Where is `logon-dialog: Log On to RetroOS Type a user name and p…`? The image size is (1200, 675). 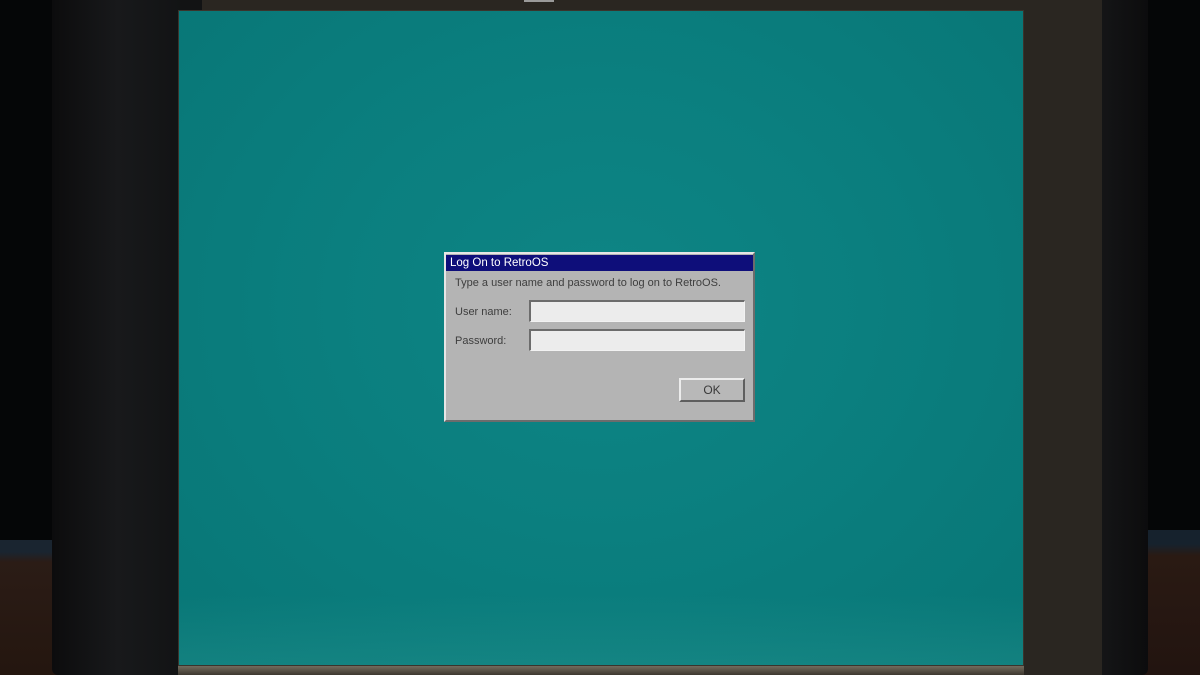
logon-dialog: Log On to RetroOS Type a user name and p… is located at coordinates (599, 337).